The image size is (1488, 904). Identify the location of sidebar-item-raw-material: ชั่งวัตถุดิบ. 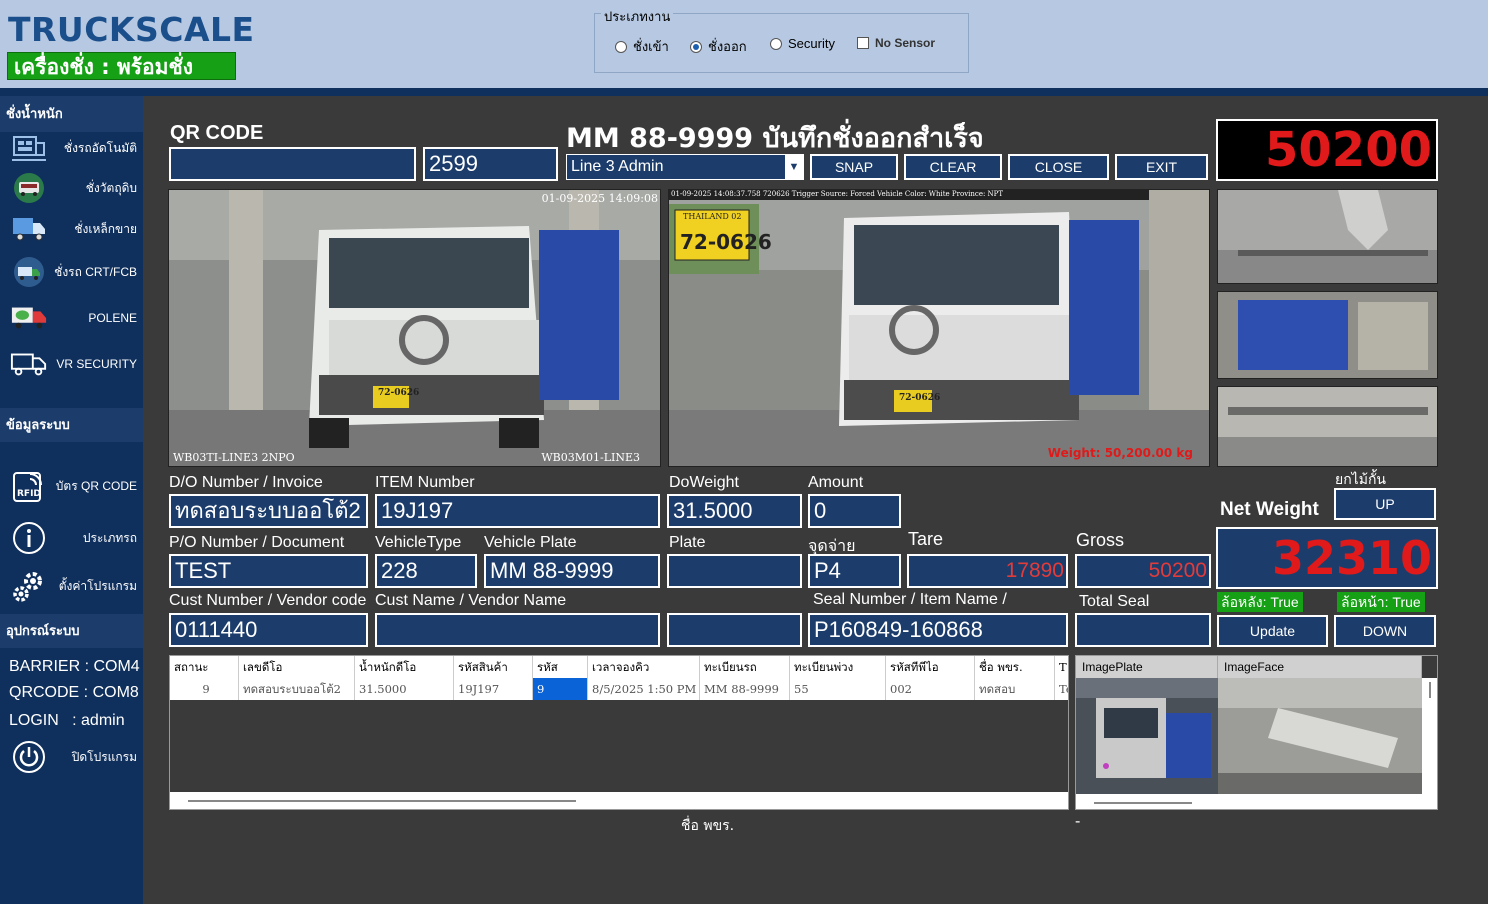
(71, 188).